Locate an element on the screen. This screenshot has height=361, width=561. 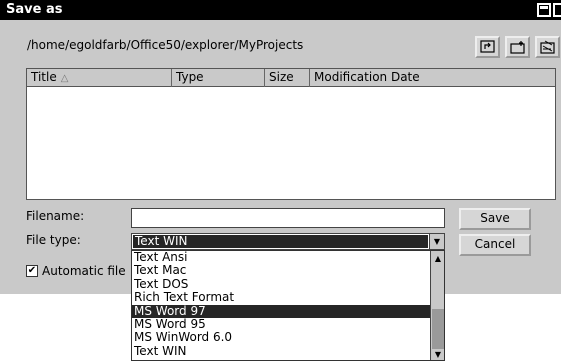
dropdown-option: Text Mac is located at coordinates (281, 270).